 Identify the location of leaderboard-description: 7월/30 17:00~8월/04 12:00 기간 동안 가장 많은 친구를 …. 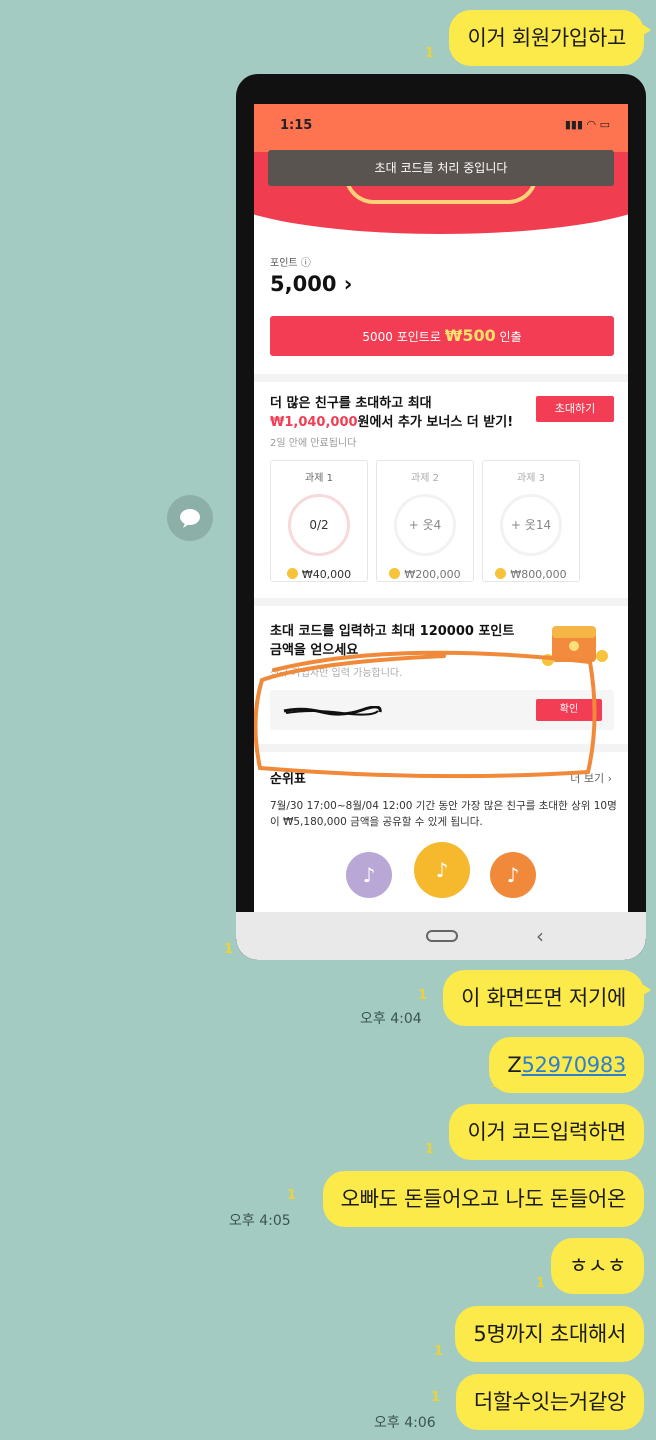
(443, 814).